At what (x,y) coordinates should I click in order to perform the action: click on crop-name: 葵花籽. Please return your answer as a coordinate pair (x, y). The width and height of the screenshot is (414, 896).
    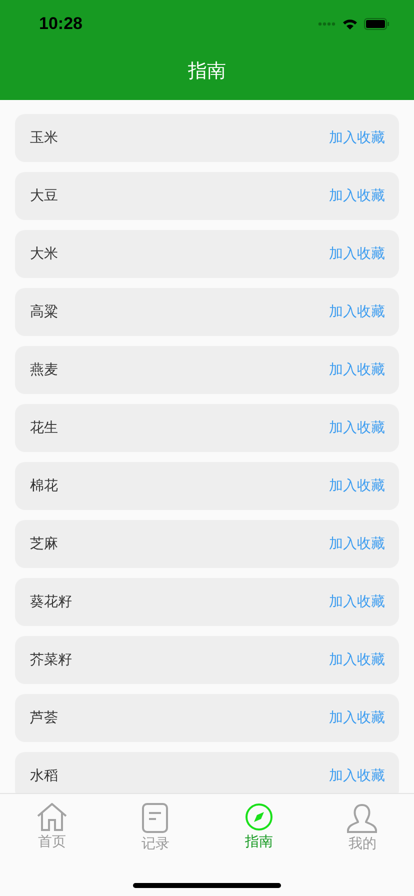
    Looking at the image, I should click on (51, 602).